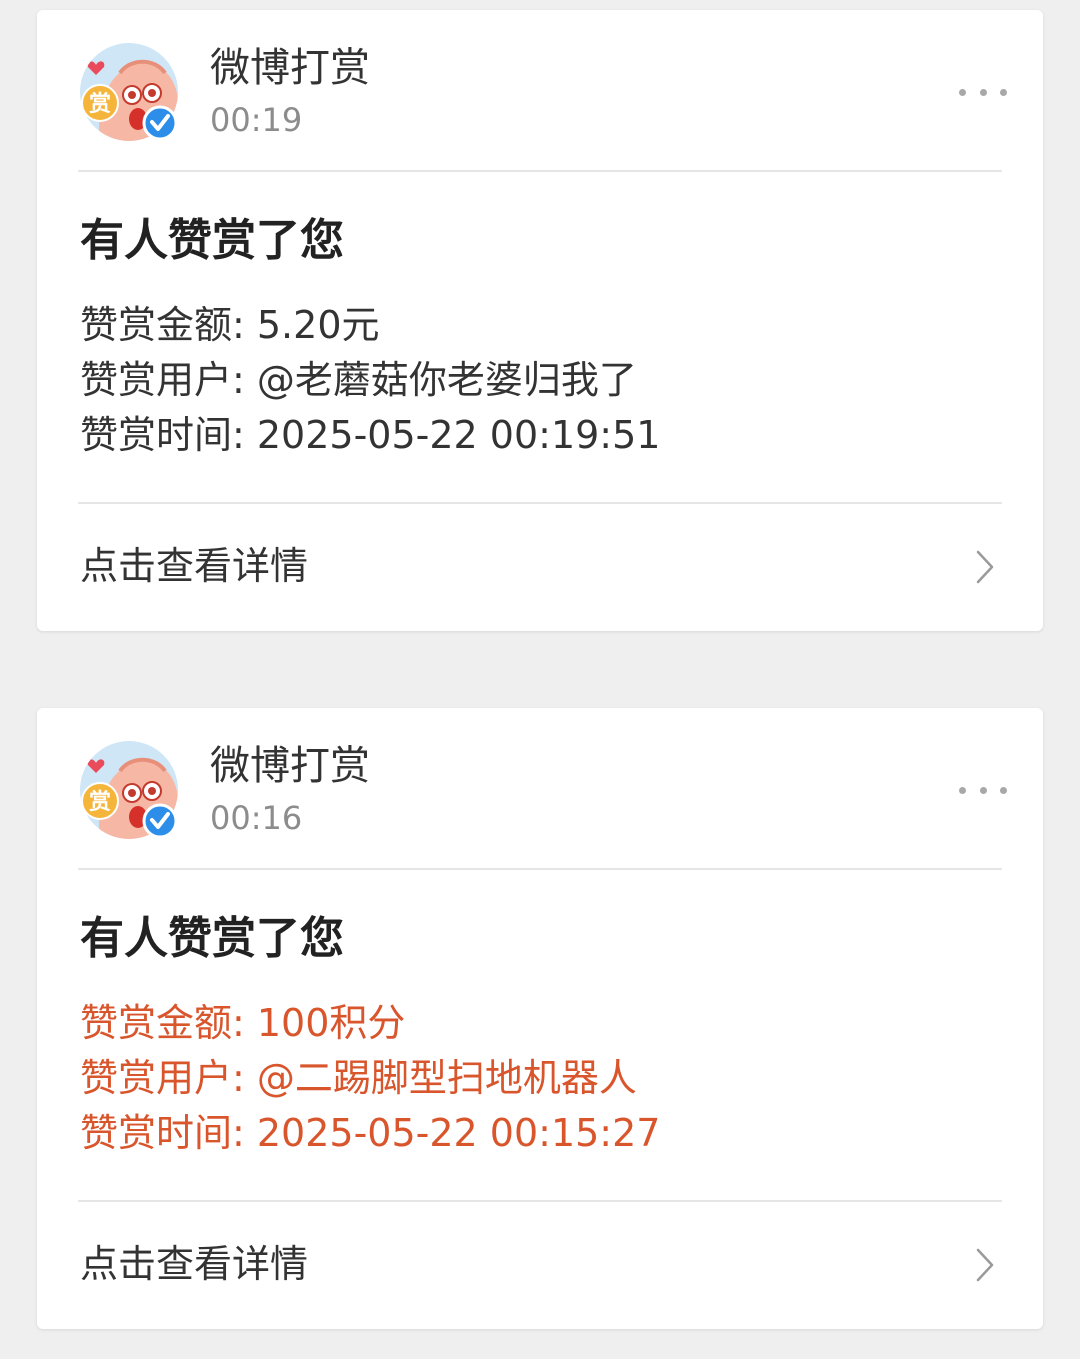 The width and height of the screenshot is (1080, 1359). Describe the element at coordinates (370, 435) in the screenshot. I see `reward-time: 赞赏时间: 2025-05-22 00:19:51` at that location.